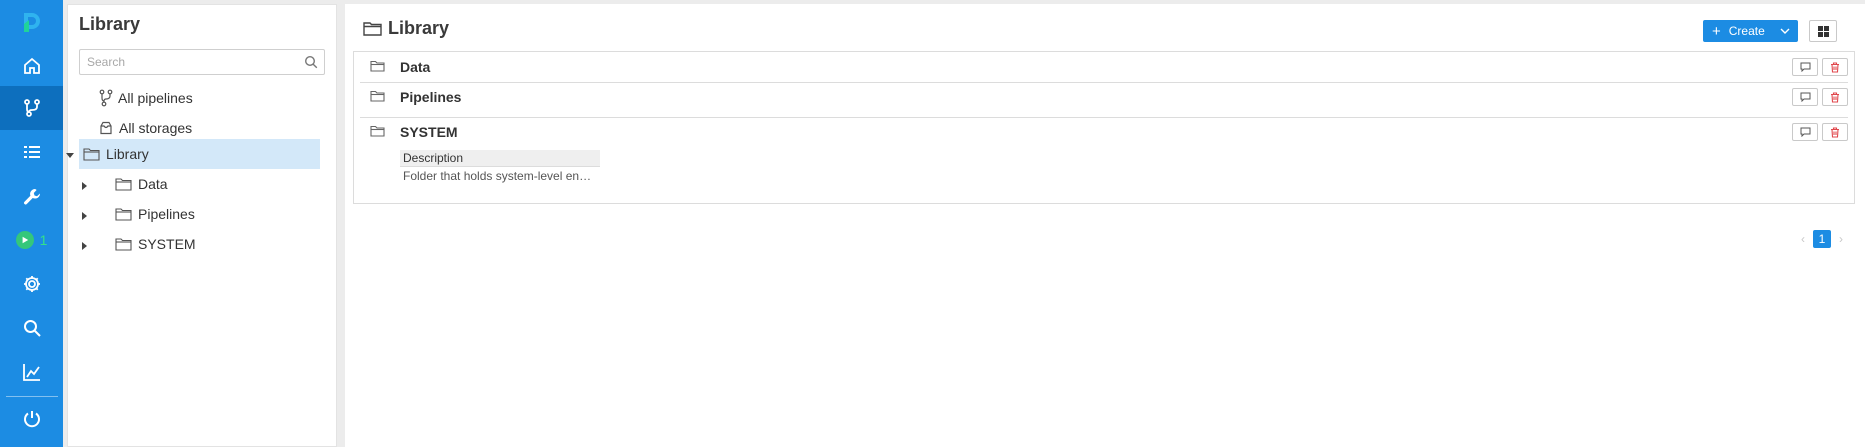 The height and width of the screenshot is (447, 1865). I want to click on expand-caret-system, so click(85, 246).